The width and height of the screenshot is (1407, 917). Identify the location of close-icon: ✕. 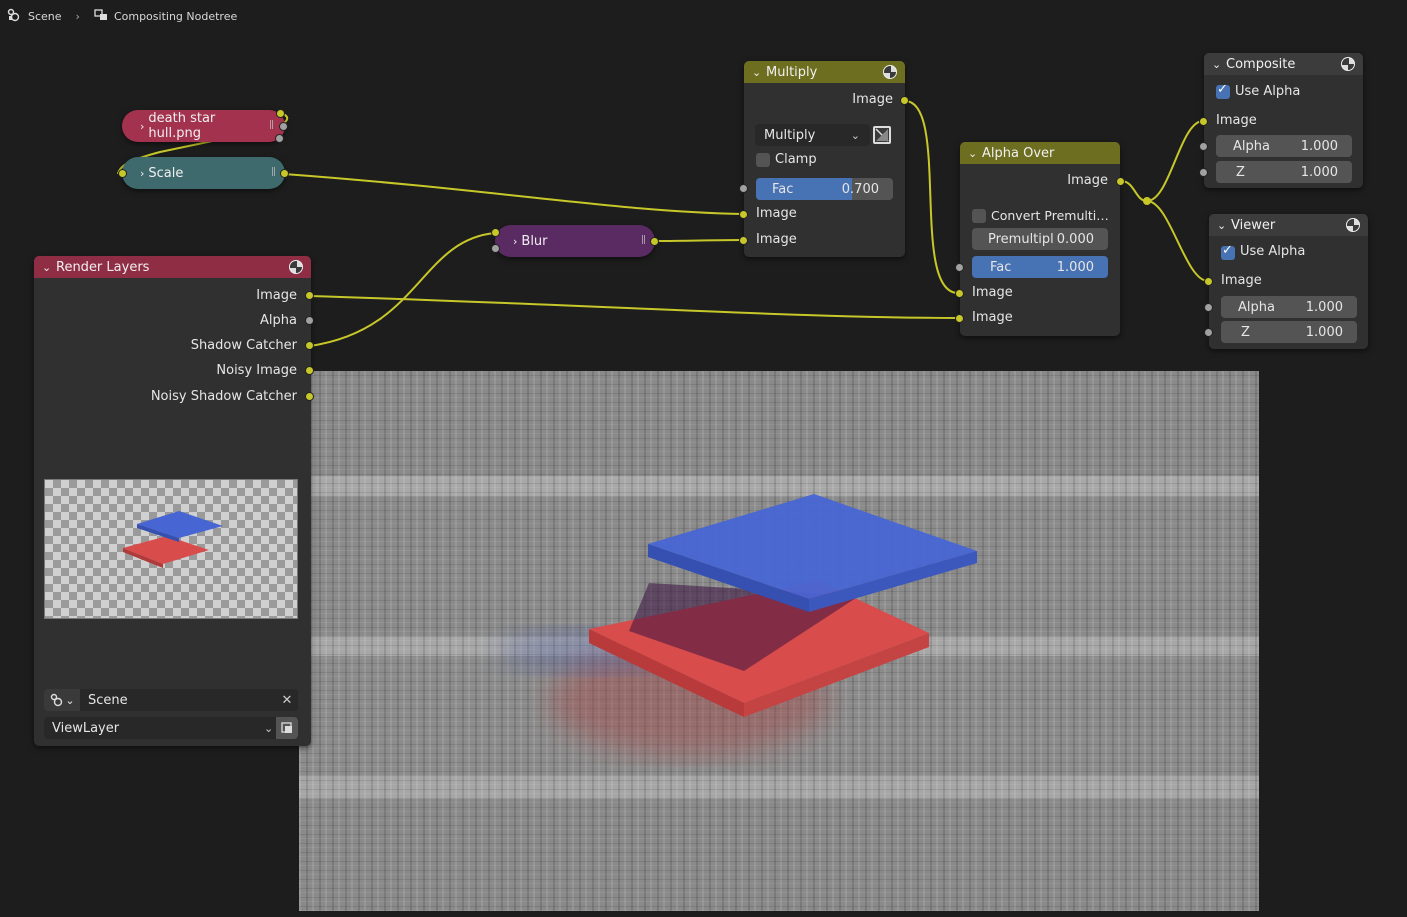
(287, 700).